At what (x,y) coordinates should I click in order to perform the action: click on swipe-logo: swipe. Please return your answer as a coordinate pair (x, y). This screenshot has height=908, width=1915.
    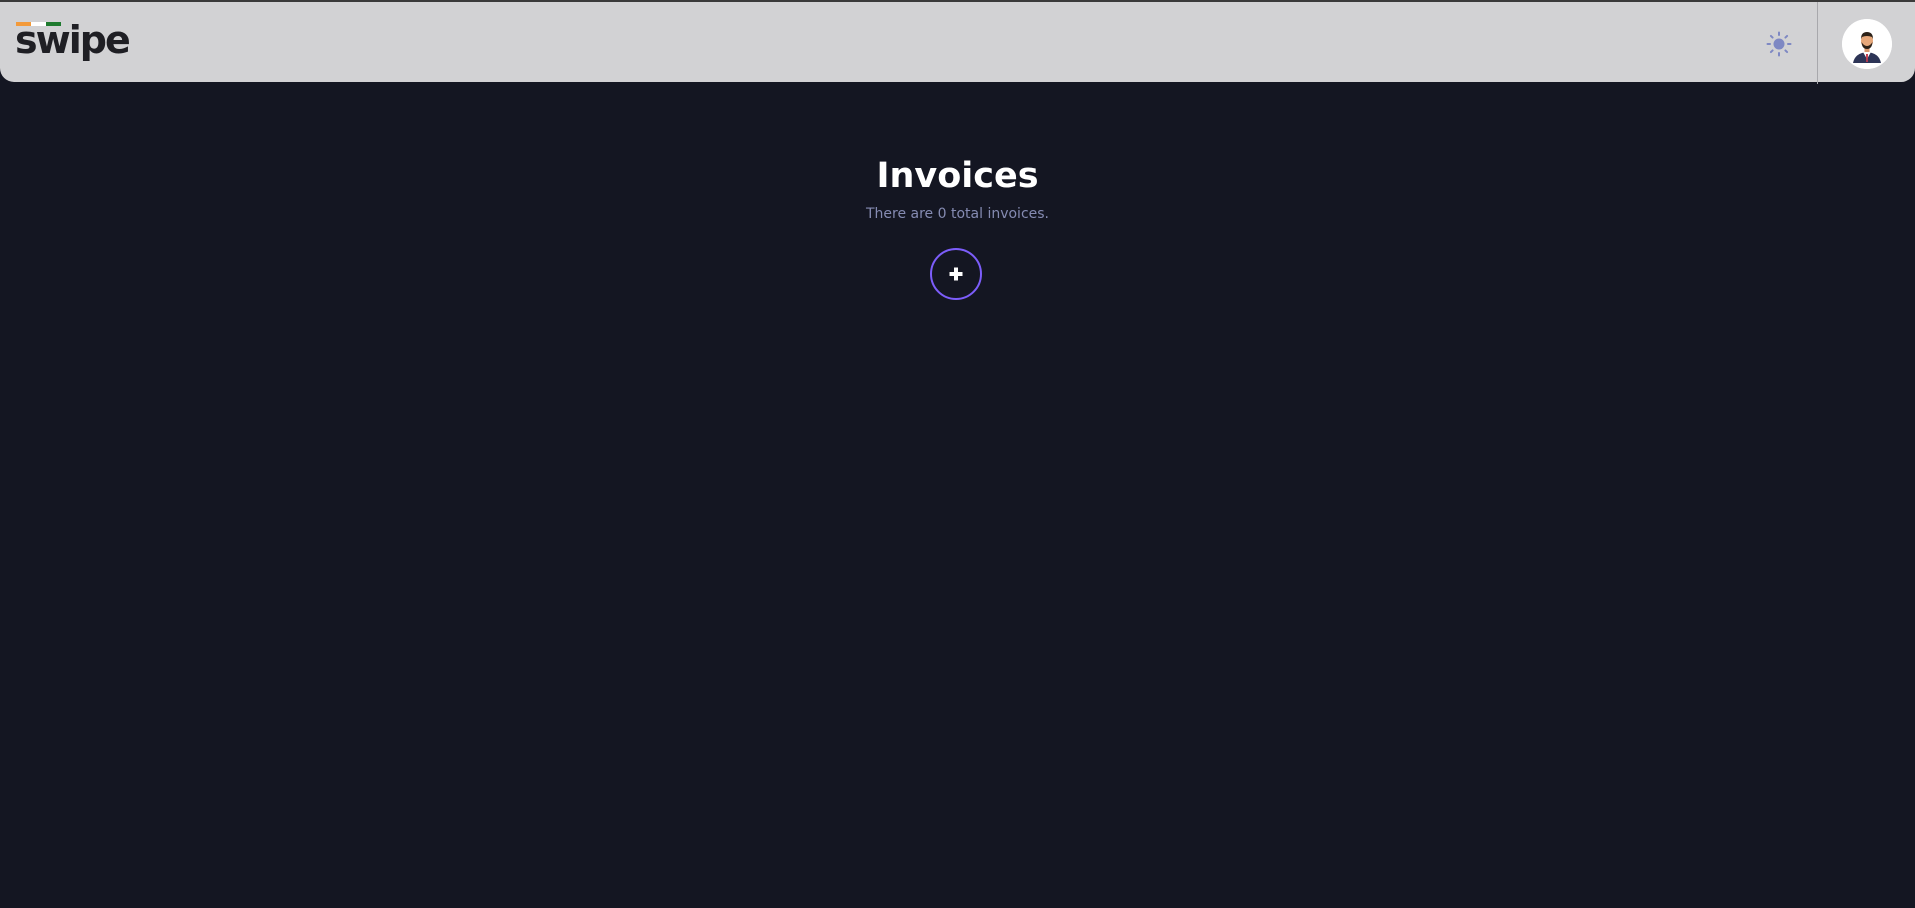
    Looking at the image, I should click on (73, 39).